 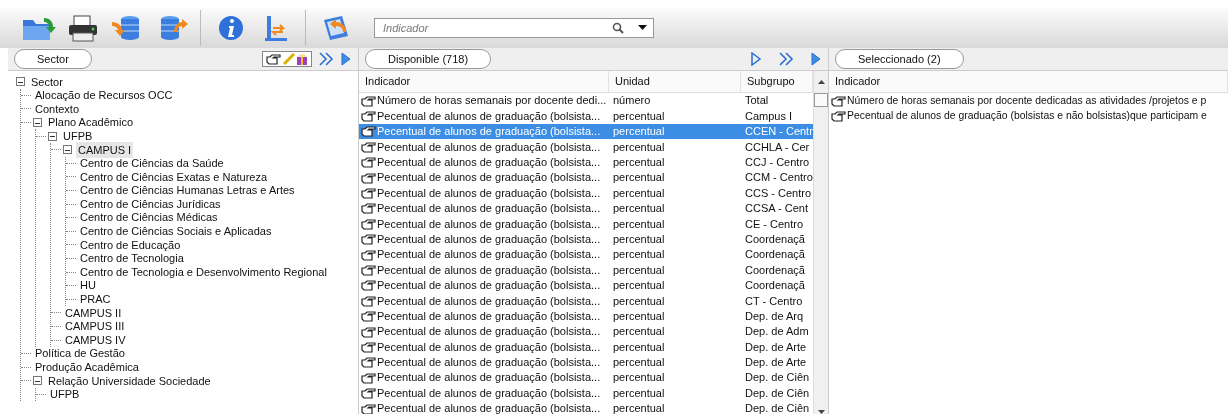 What do you see at coordinates (777, 301) in the screenshot?
I see `table-cell: CT - Centro` at bounding box center [777, 301].